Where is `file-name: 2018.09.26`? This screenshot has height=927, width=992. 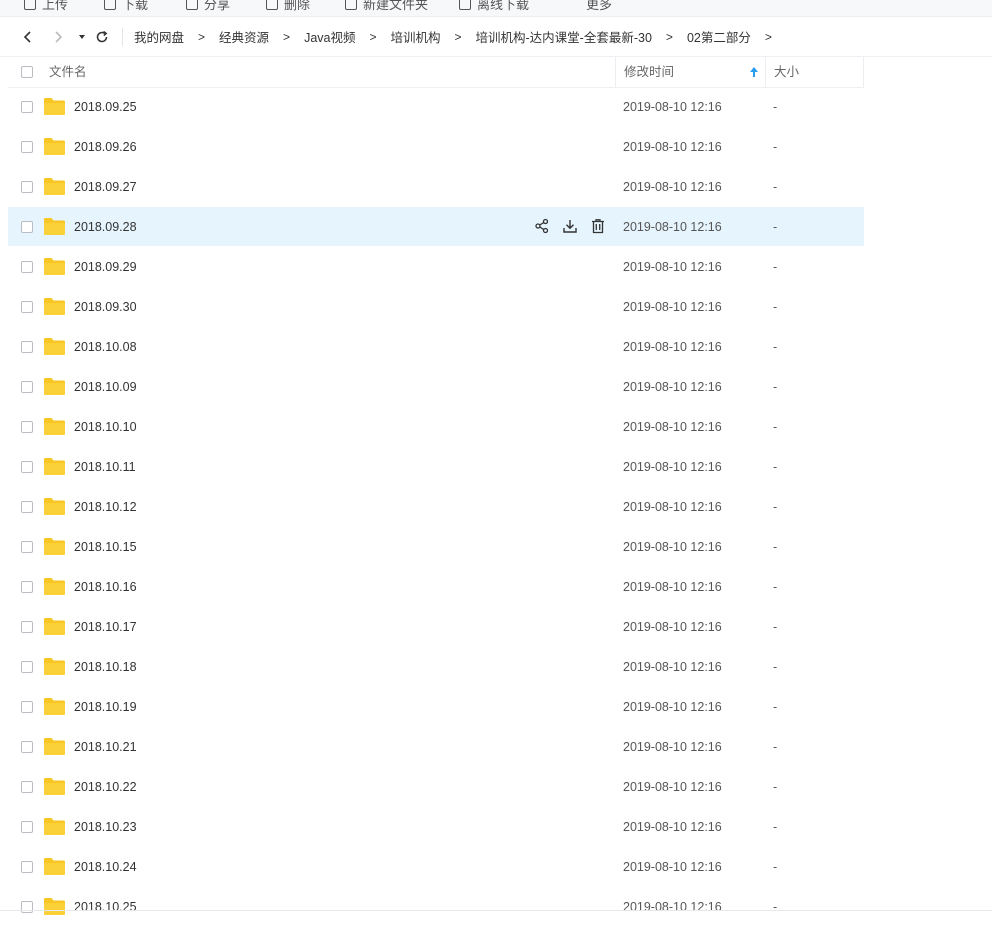 file-name: 2018.09.26 is located at coordinates (105, 147).